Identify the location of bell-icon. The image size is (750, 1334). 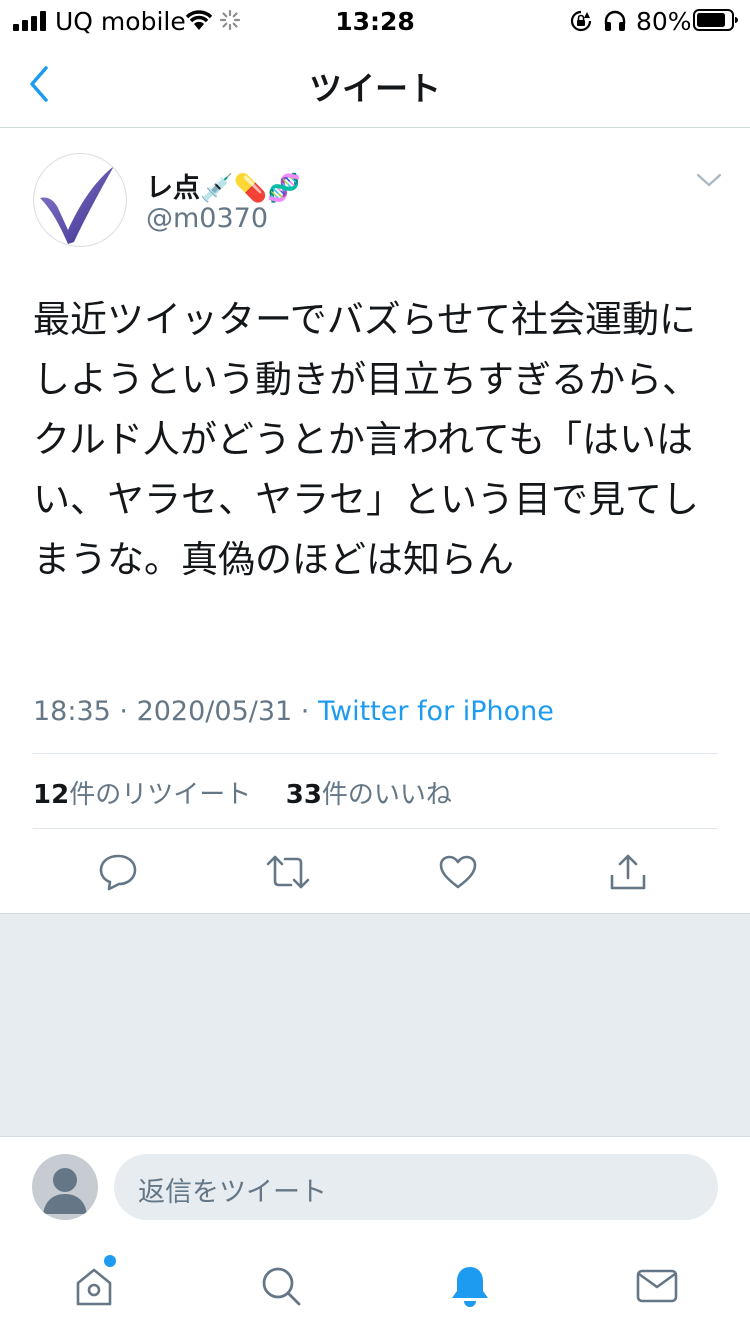
(470, 1287).